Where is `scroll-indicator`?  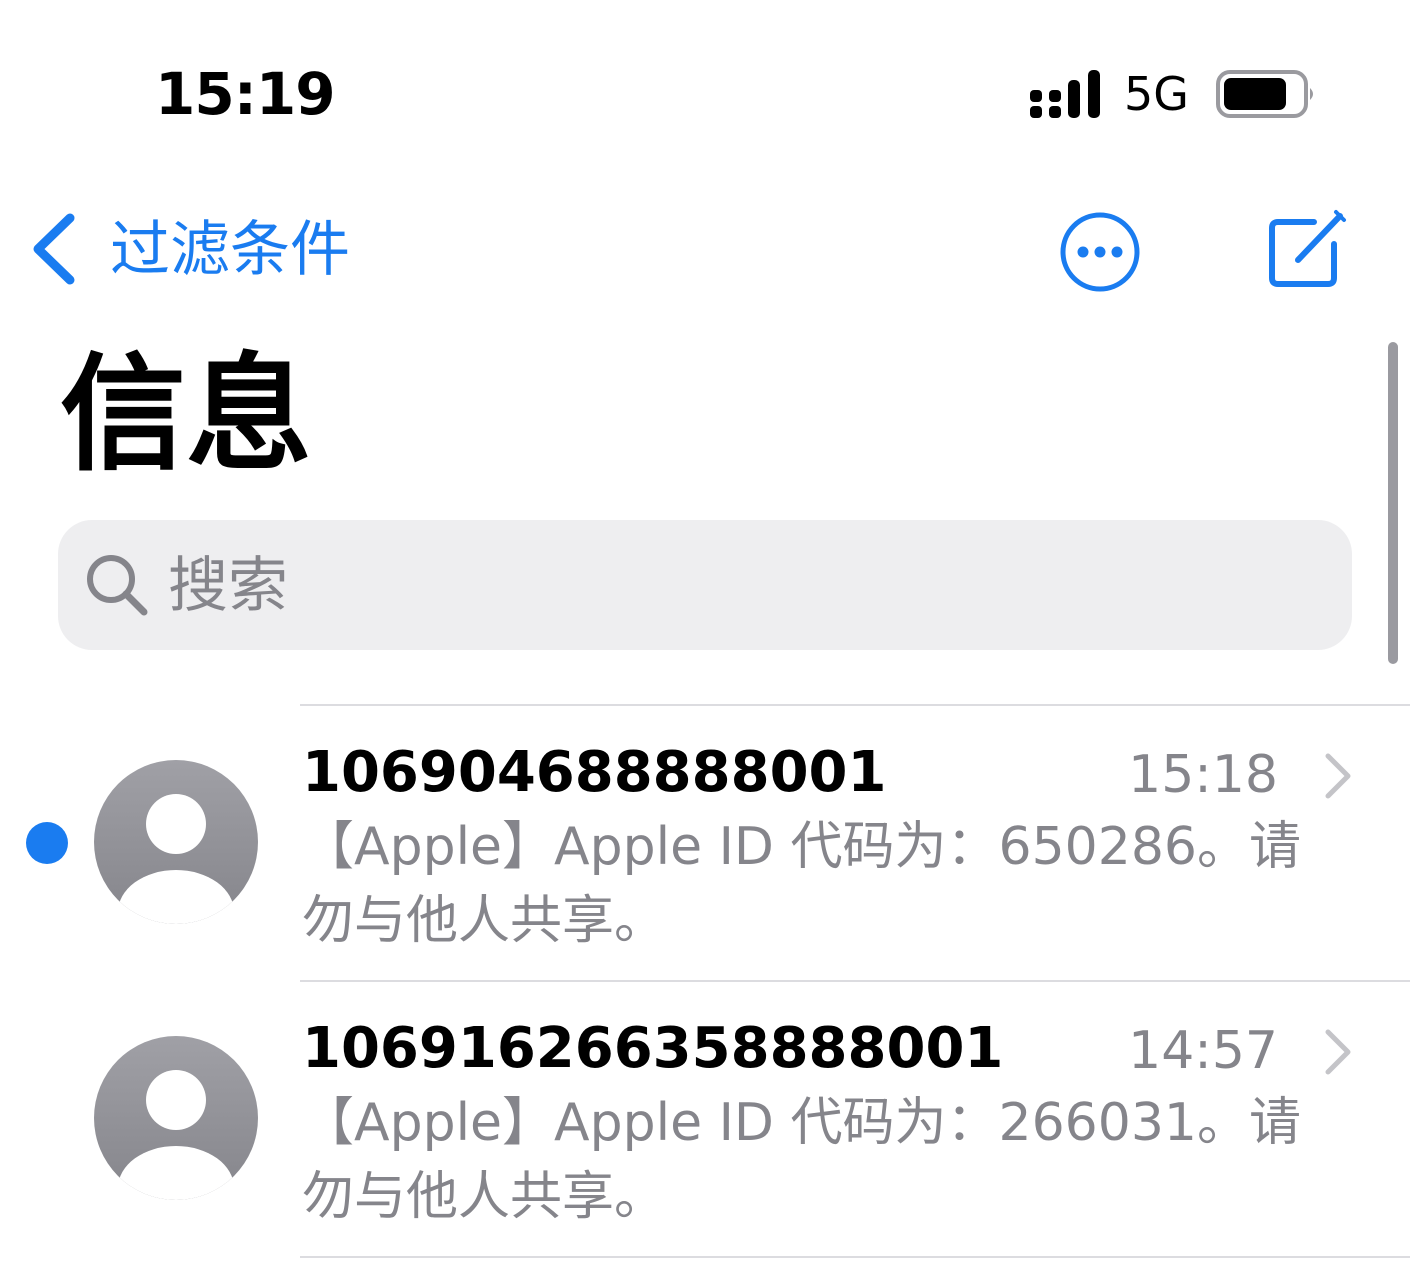
scroll-indicator is located at coordinates (1393, 503).